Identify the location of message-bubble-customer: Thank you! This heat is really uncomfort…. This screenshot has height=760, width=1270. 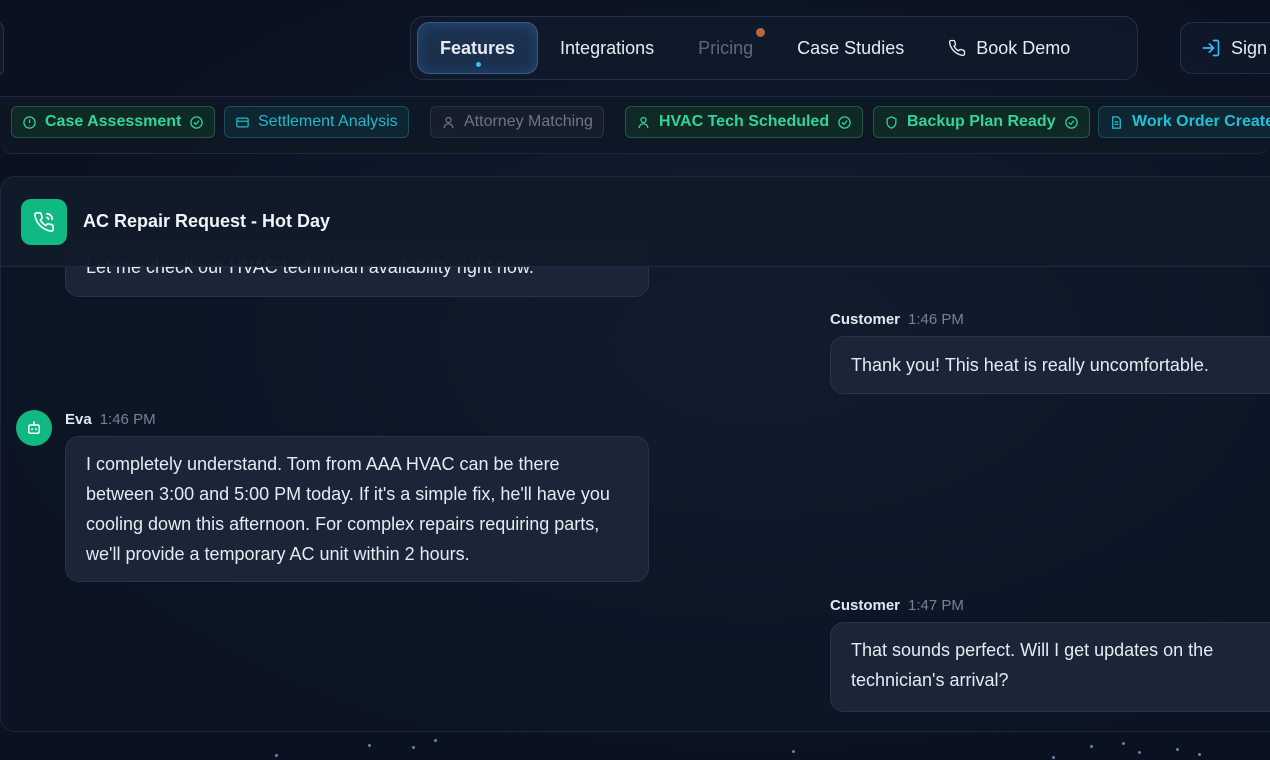
(1050, 365).